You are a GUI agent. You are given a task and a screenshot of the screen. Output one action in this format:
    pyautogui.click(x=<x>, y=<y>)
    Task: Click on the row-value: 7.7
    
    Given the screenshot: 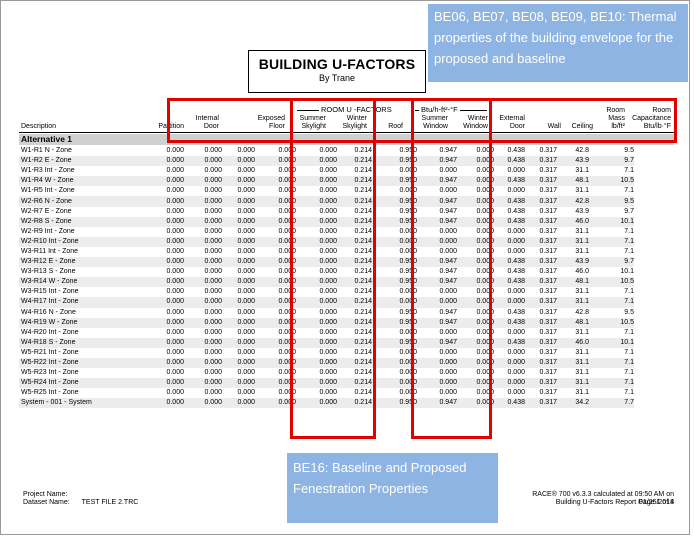 What is the action you would take?
    pyautogui.click(x=611, y=403)
    